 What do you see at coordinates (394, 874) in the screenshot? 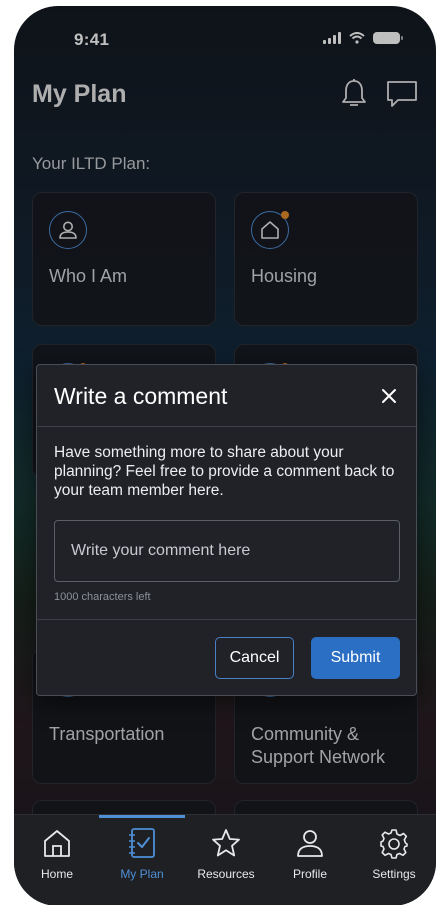
I see `tab-label: Settings` at bounding box center [394, 874].